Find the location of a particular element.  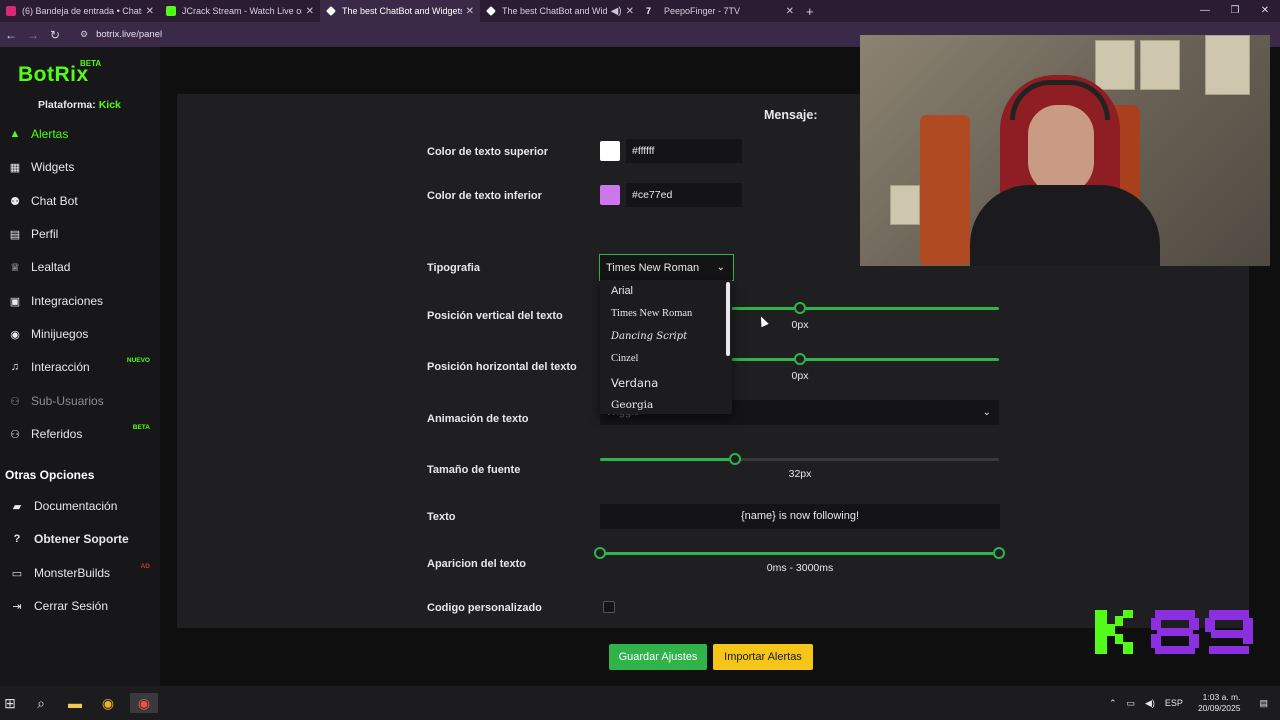

url-field: ⚙ botrix.live/panel is located at coordinates (121, 34).